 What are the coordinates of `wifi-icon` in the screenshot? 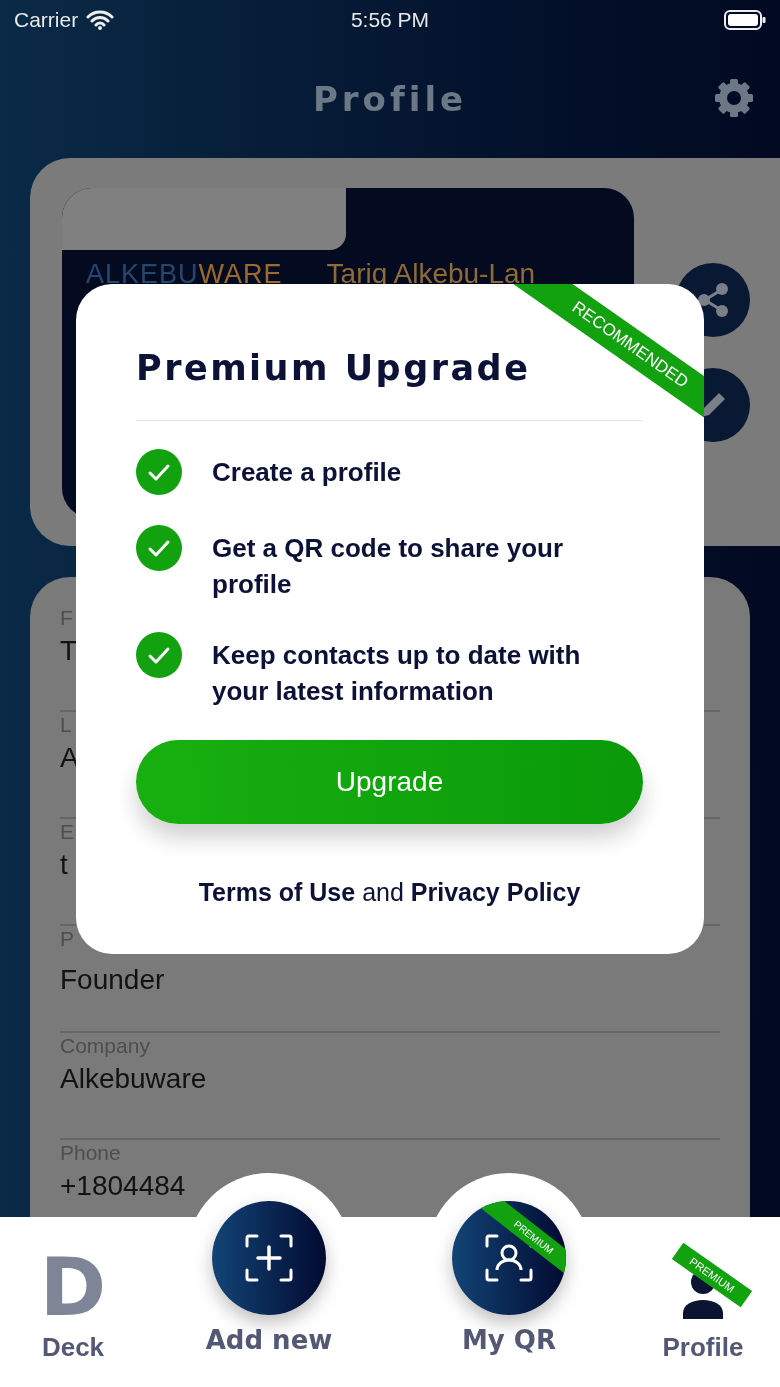 It's located at (100, 20).